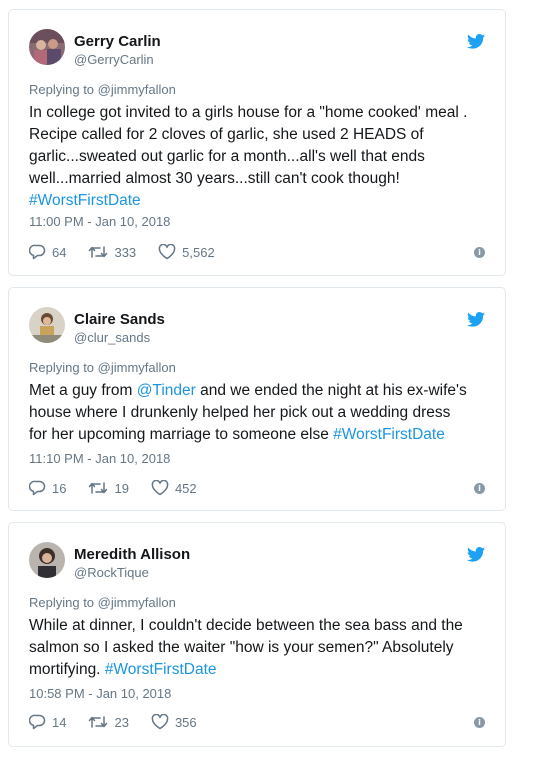 Image resolution: width=542 pixels, height=776 pixels. Describe the element at coordinates (67, 669) in the screenshot. I see `tweet-text-segment: mortifying.` at that location.